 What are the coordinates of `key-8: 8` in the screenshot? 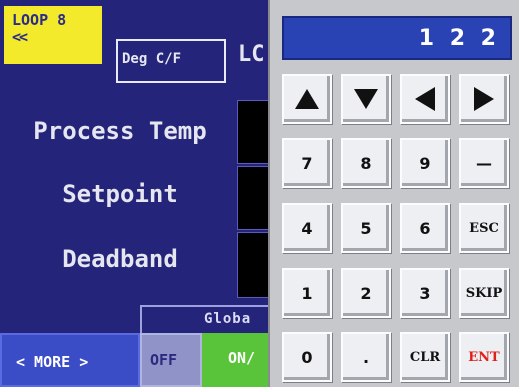 It's located at (366, 163).